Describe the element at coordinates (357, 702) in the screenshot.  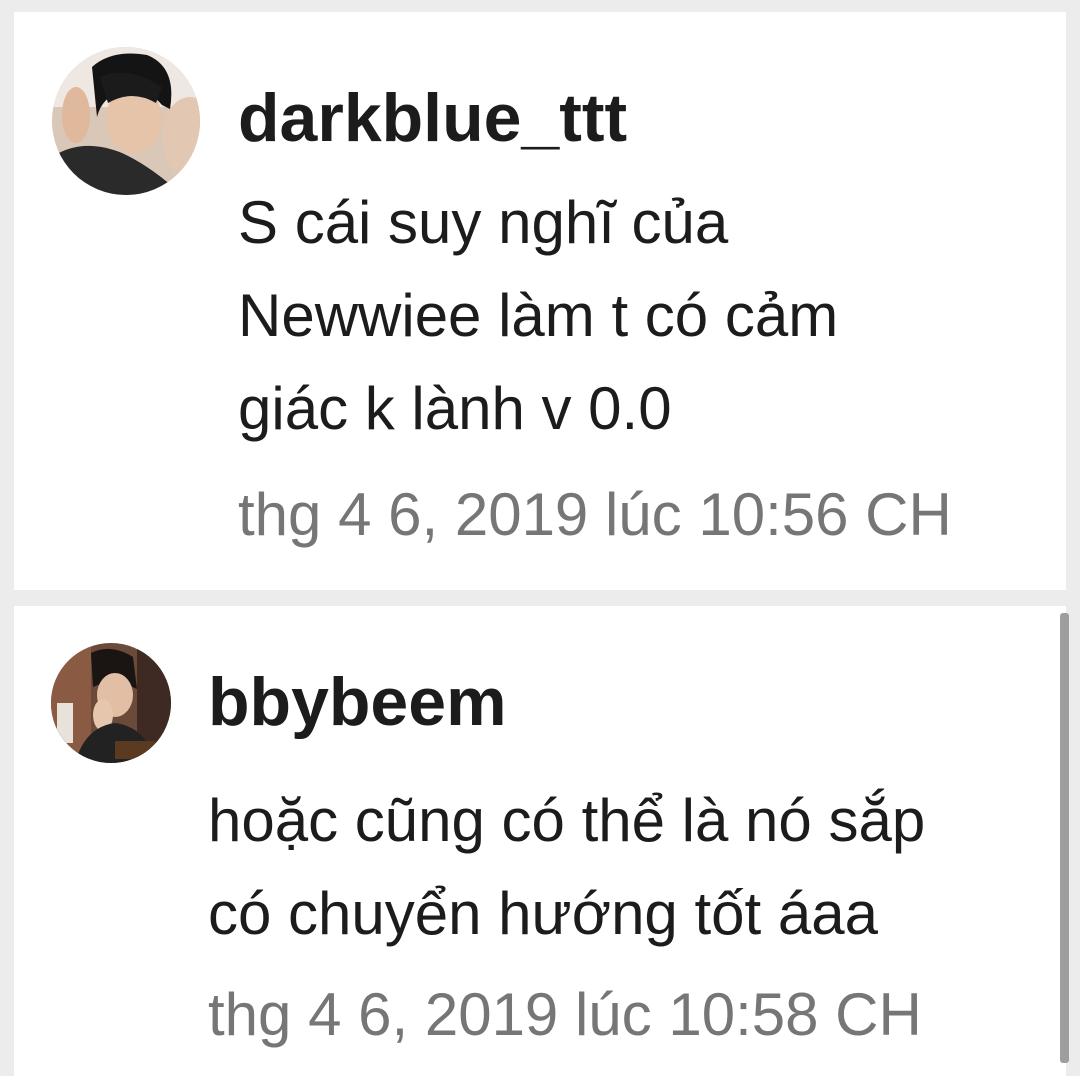
I see `username: bbybeem` at that location.